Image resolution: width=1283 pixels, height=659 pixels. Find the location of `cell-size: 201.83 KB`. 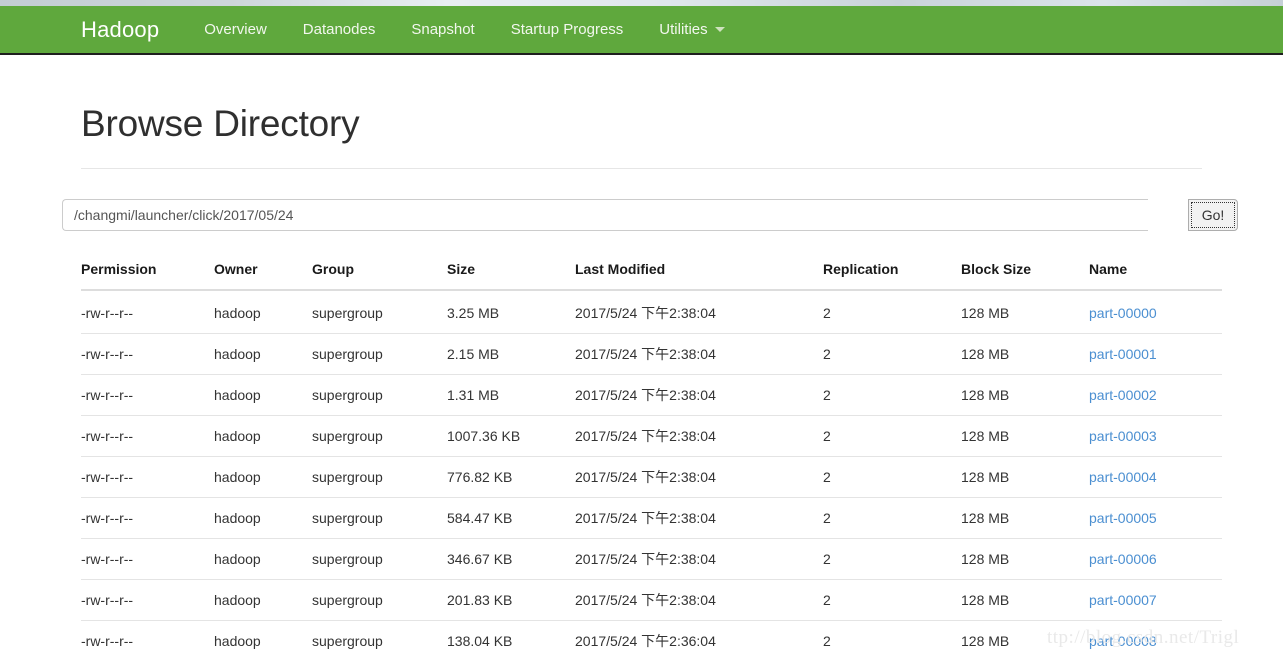

cell-size: 201.83 KB is located at coordinates (511, 600).